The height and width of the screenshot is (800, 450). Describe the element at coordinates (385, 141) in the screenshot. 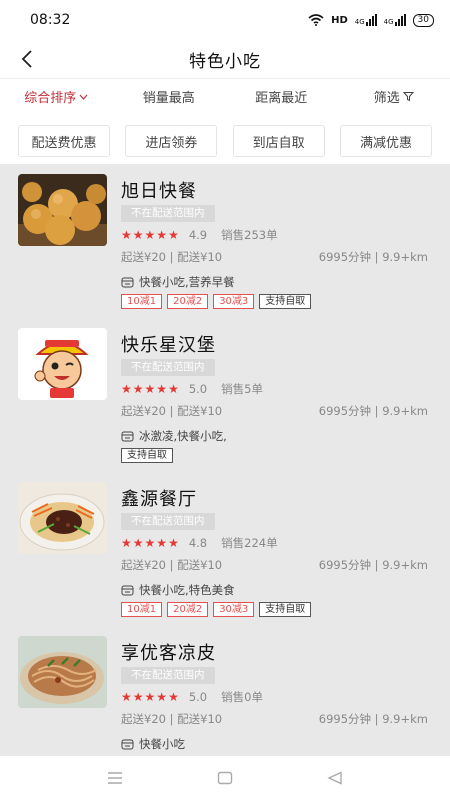

I see `chip-full-reduction: 满减优惠` at that location.